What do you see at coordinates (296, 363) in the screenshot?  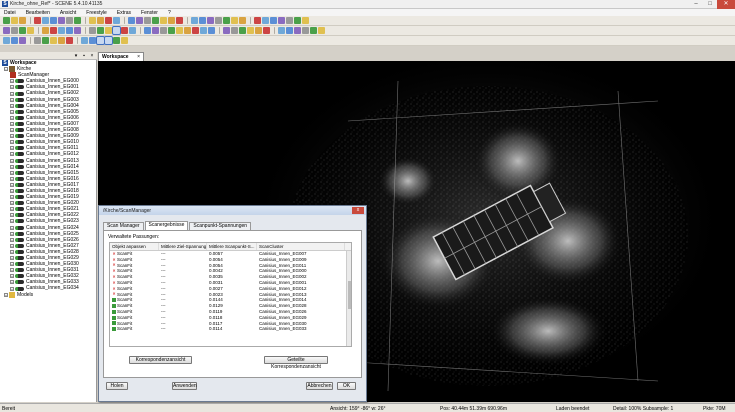 I see `geteilte-korrespondenzansicht-button: Geteilte Korrespondenzansicht` at bounding box center [296, 363].